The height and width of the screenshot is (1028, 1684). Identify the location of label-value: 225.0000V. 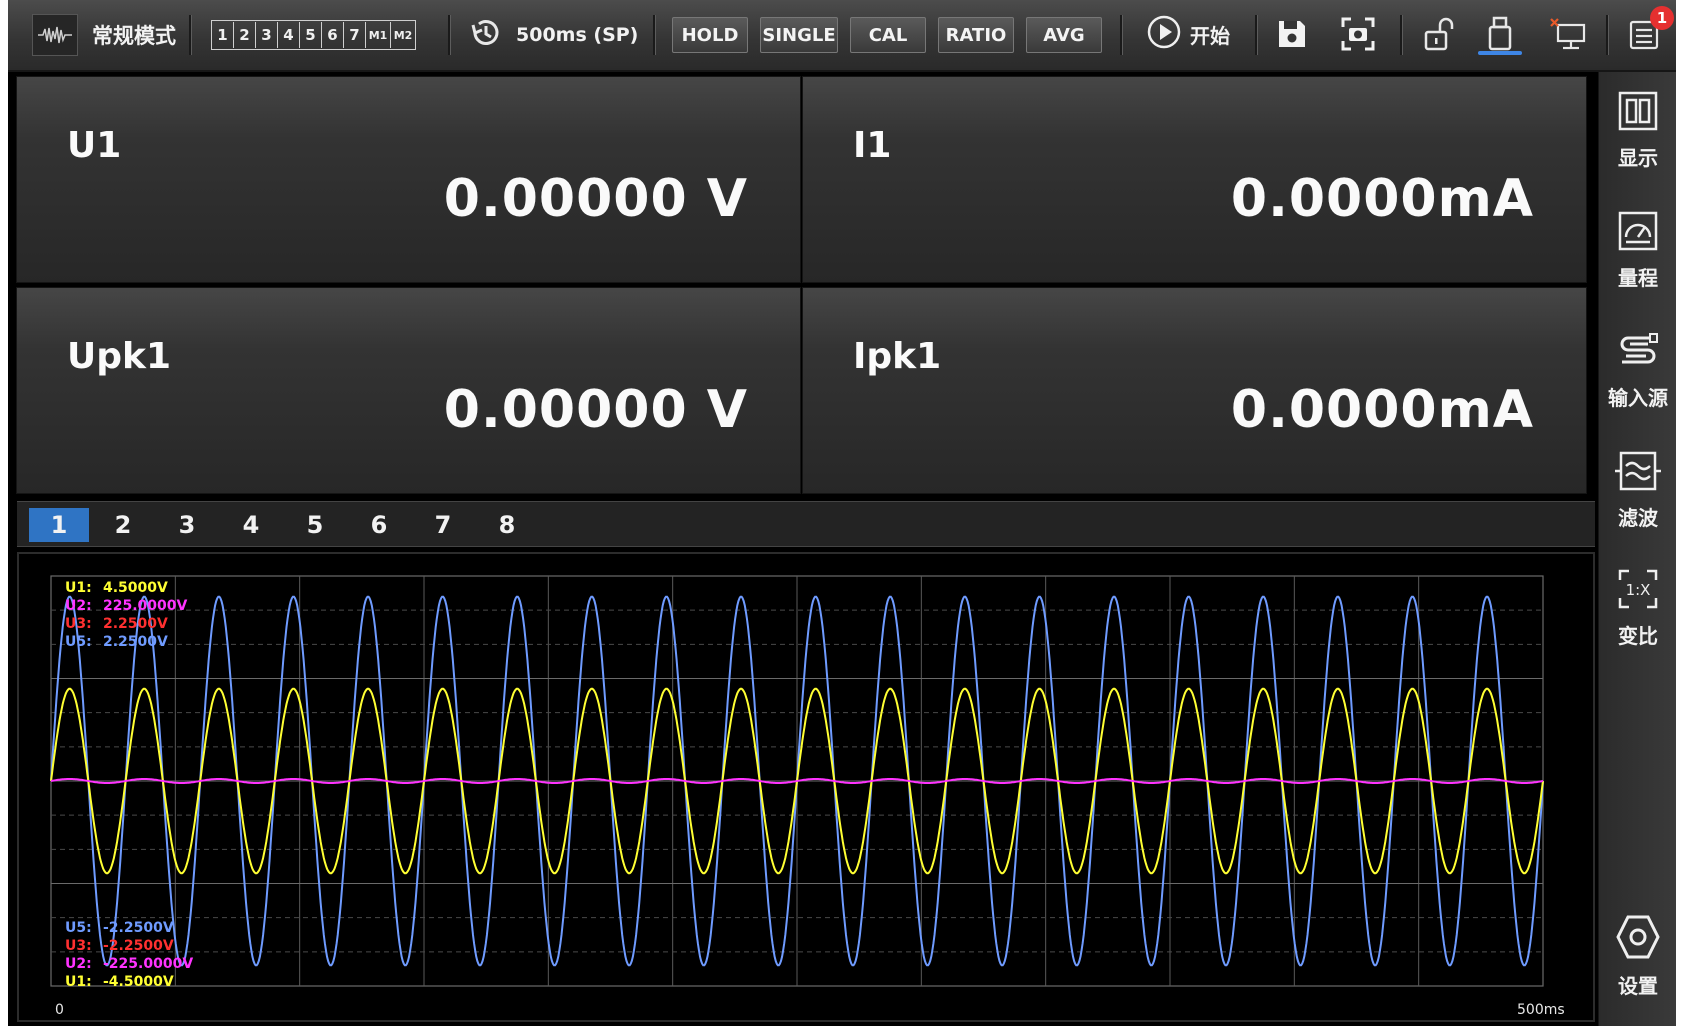
(145, 606).